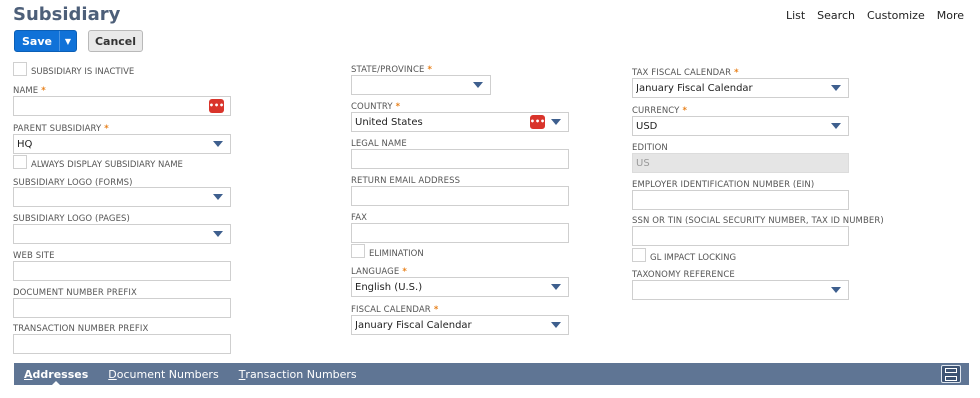 The image size is (980, 398). I want to click on name-label-text: NAME, so click(26, 91).